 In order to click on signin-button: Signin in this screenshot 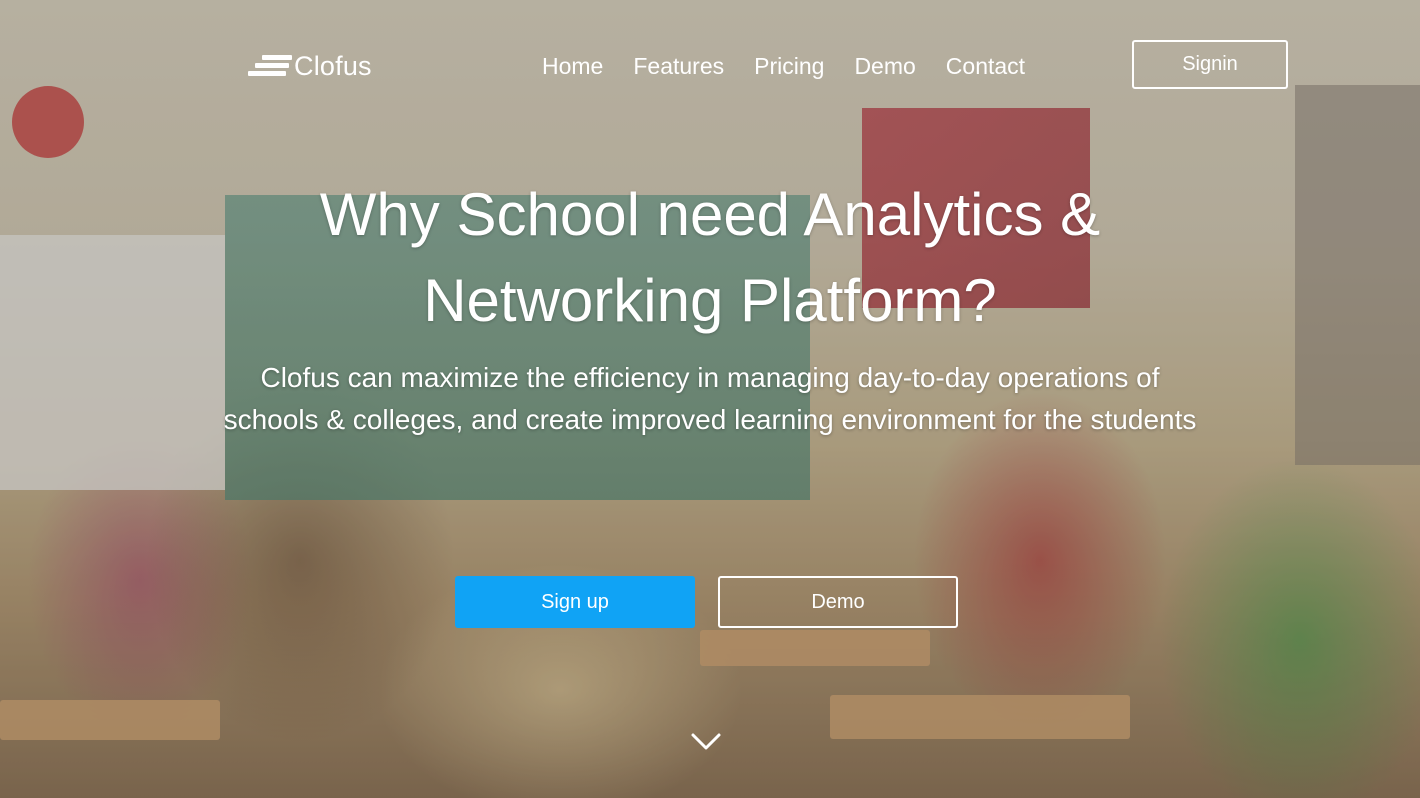, I will do `click(1210, 64)`.